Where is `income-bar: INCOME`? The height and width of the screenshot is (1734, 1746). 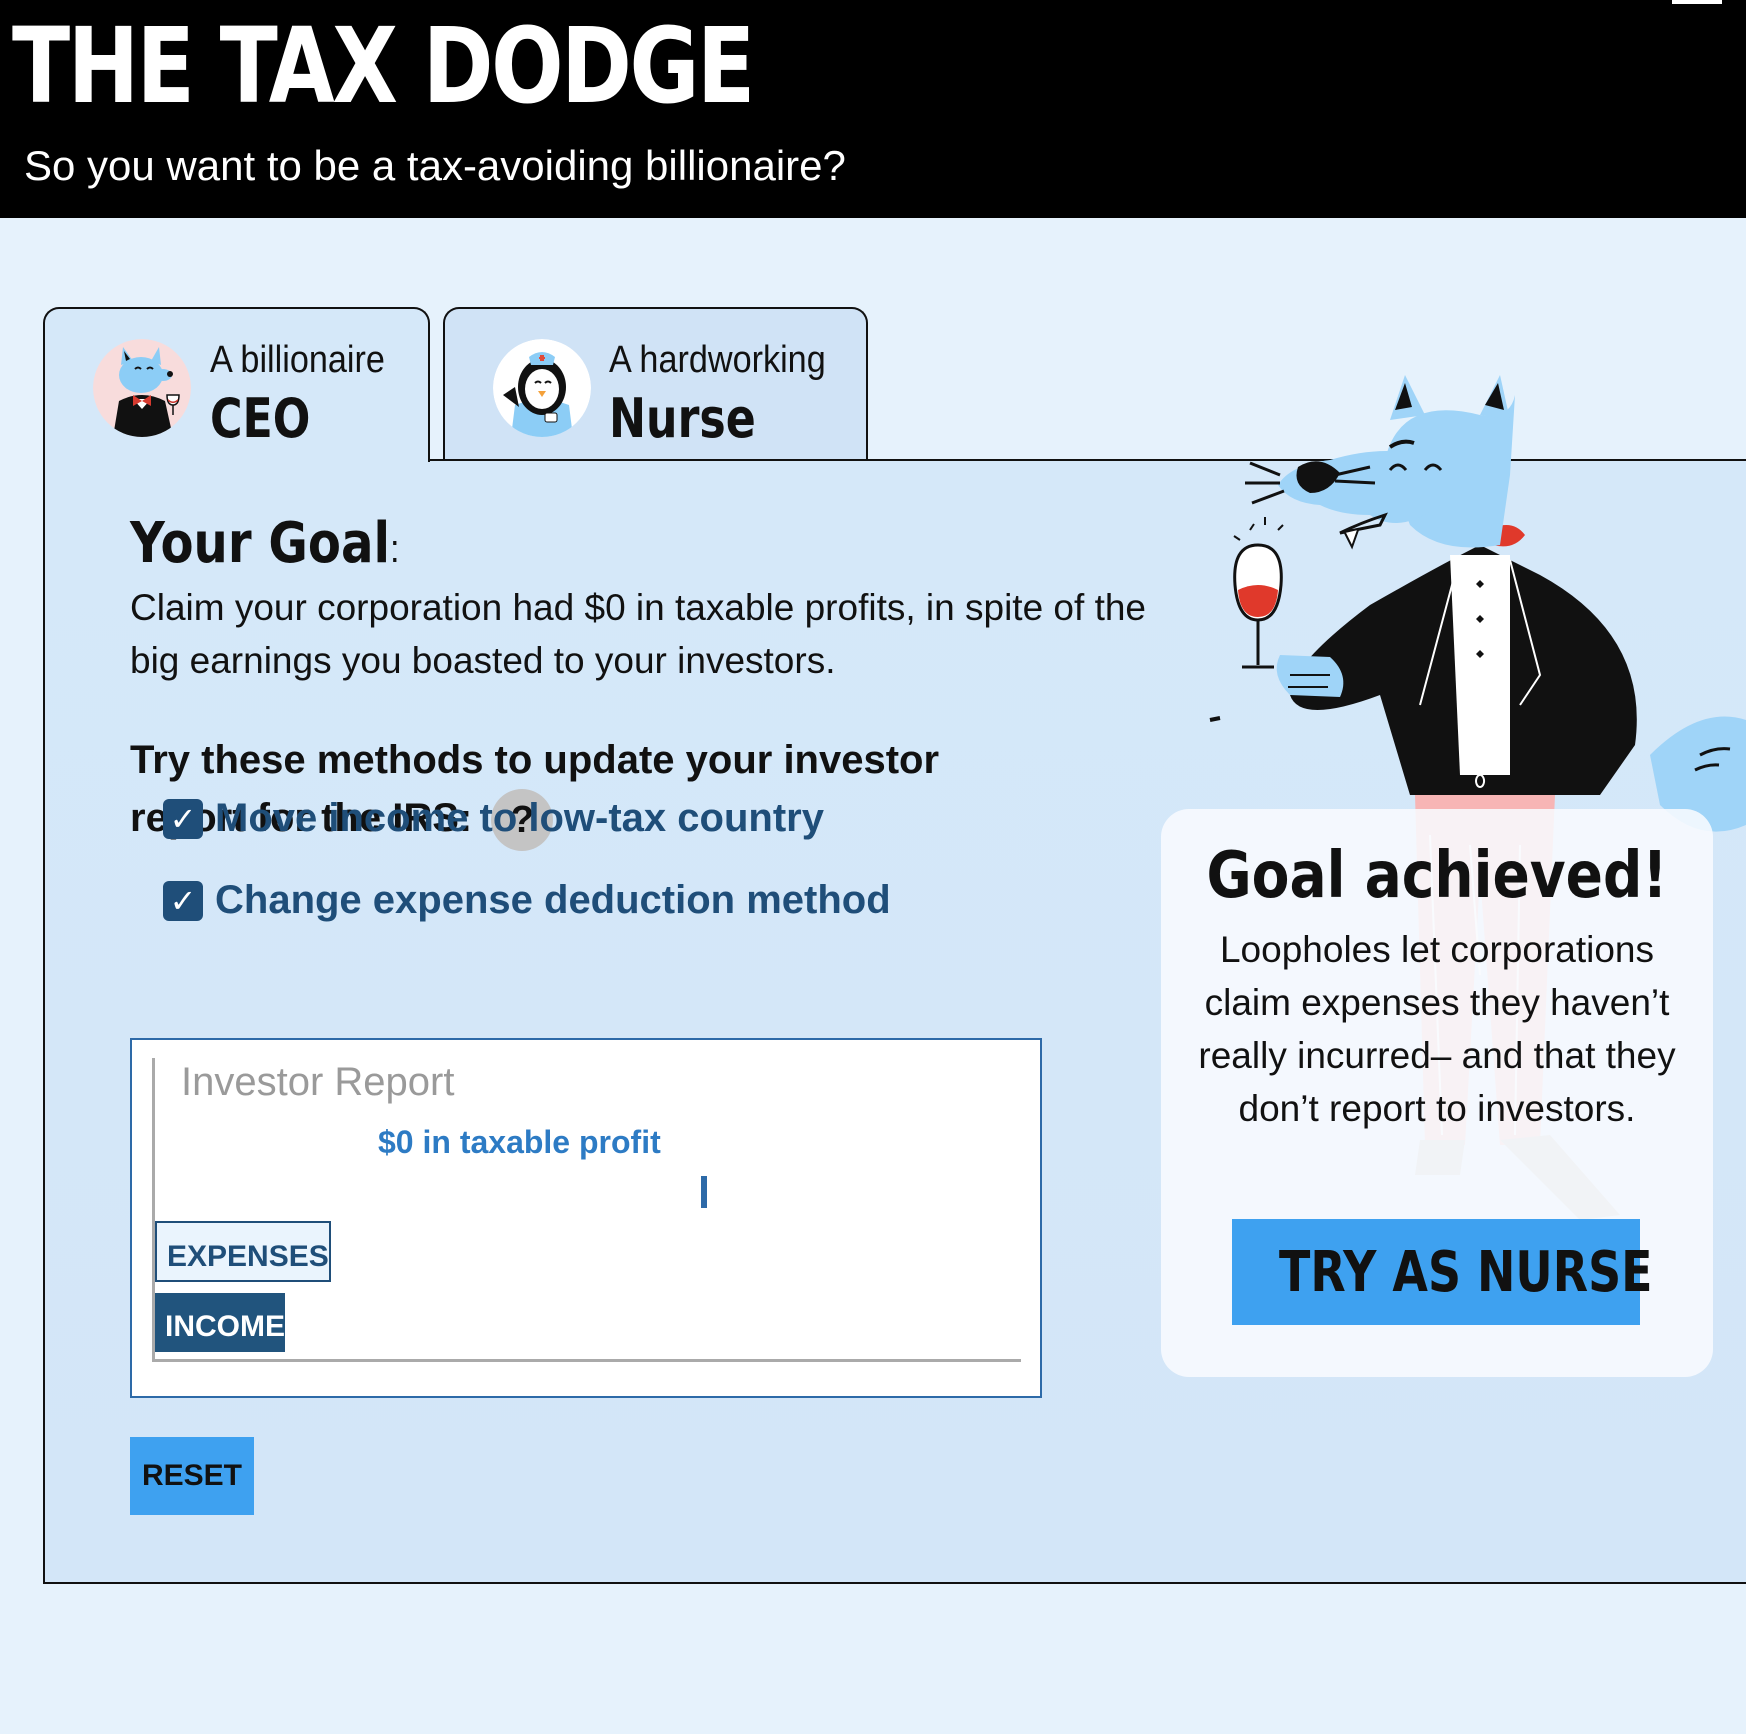 income-bar: INCOME is located at coordinates (220, 1322).